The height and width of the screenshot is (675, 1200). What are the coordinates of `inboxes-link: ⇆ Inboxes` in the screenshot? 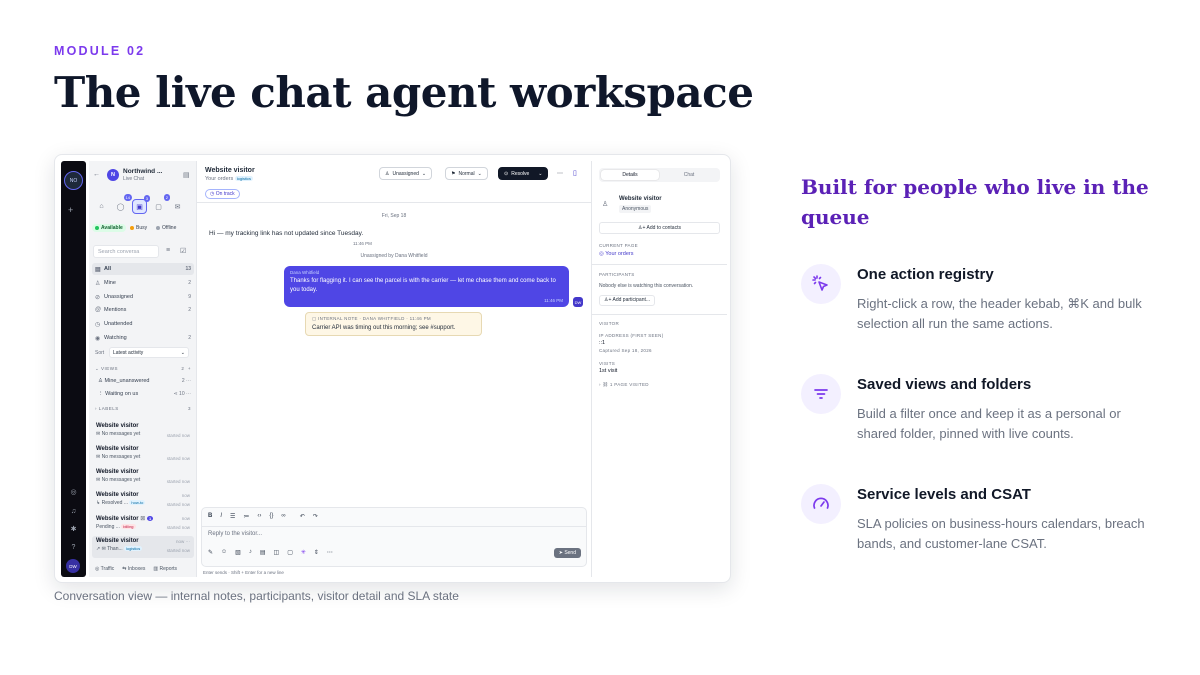 It's located at (133, 569).